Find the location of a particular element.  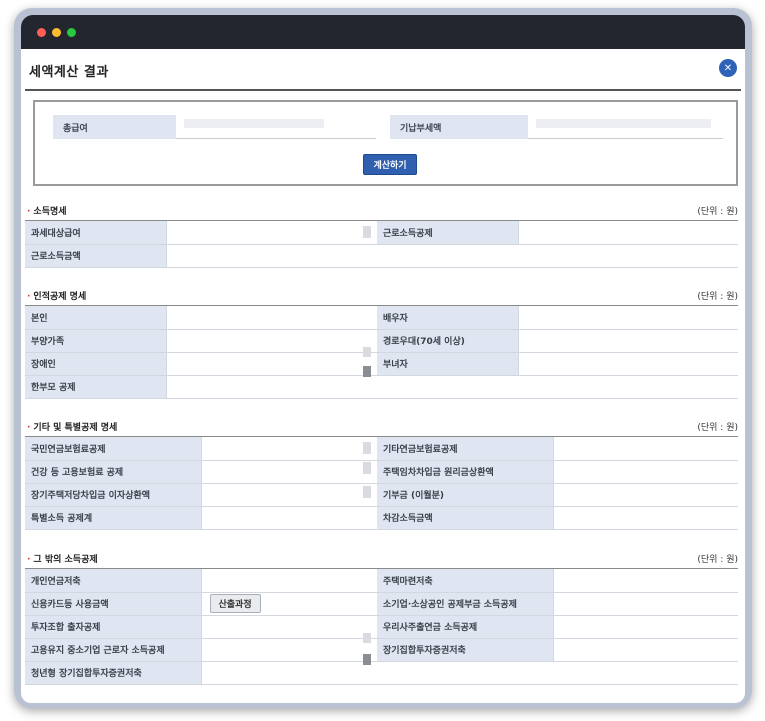

table-row: 신용카드등 사용금액 산출과정 소기업·소상공인 공제부금 소득공제 is located at coordinates (381, 604).